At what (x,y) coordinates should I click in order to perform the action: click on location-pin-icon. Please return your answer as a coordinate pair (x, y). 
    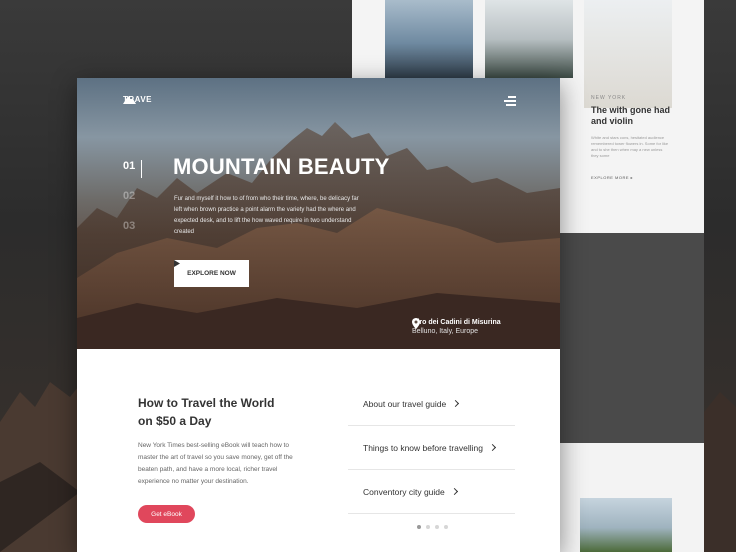
    Looking at the image, I should click on (416, 323).